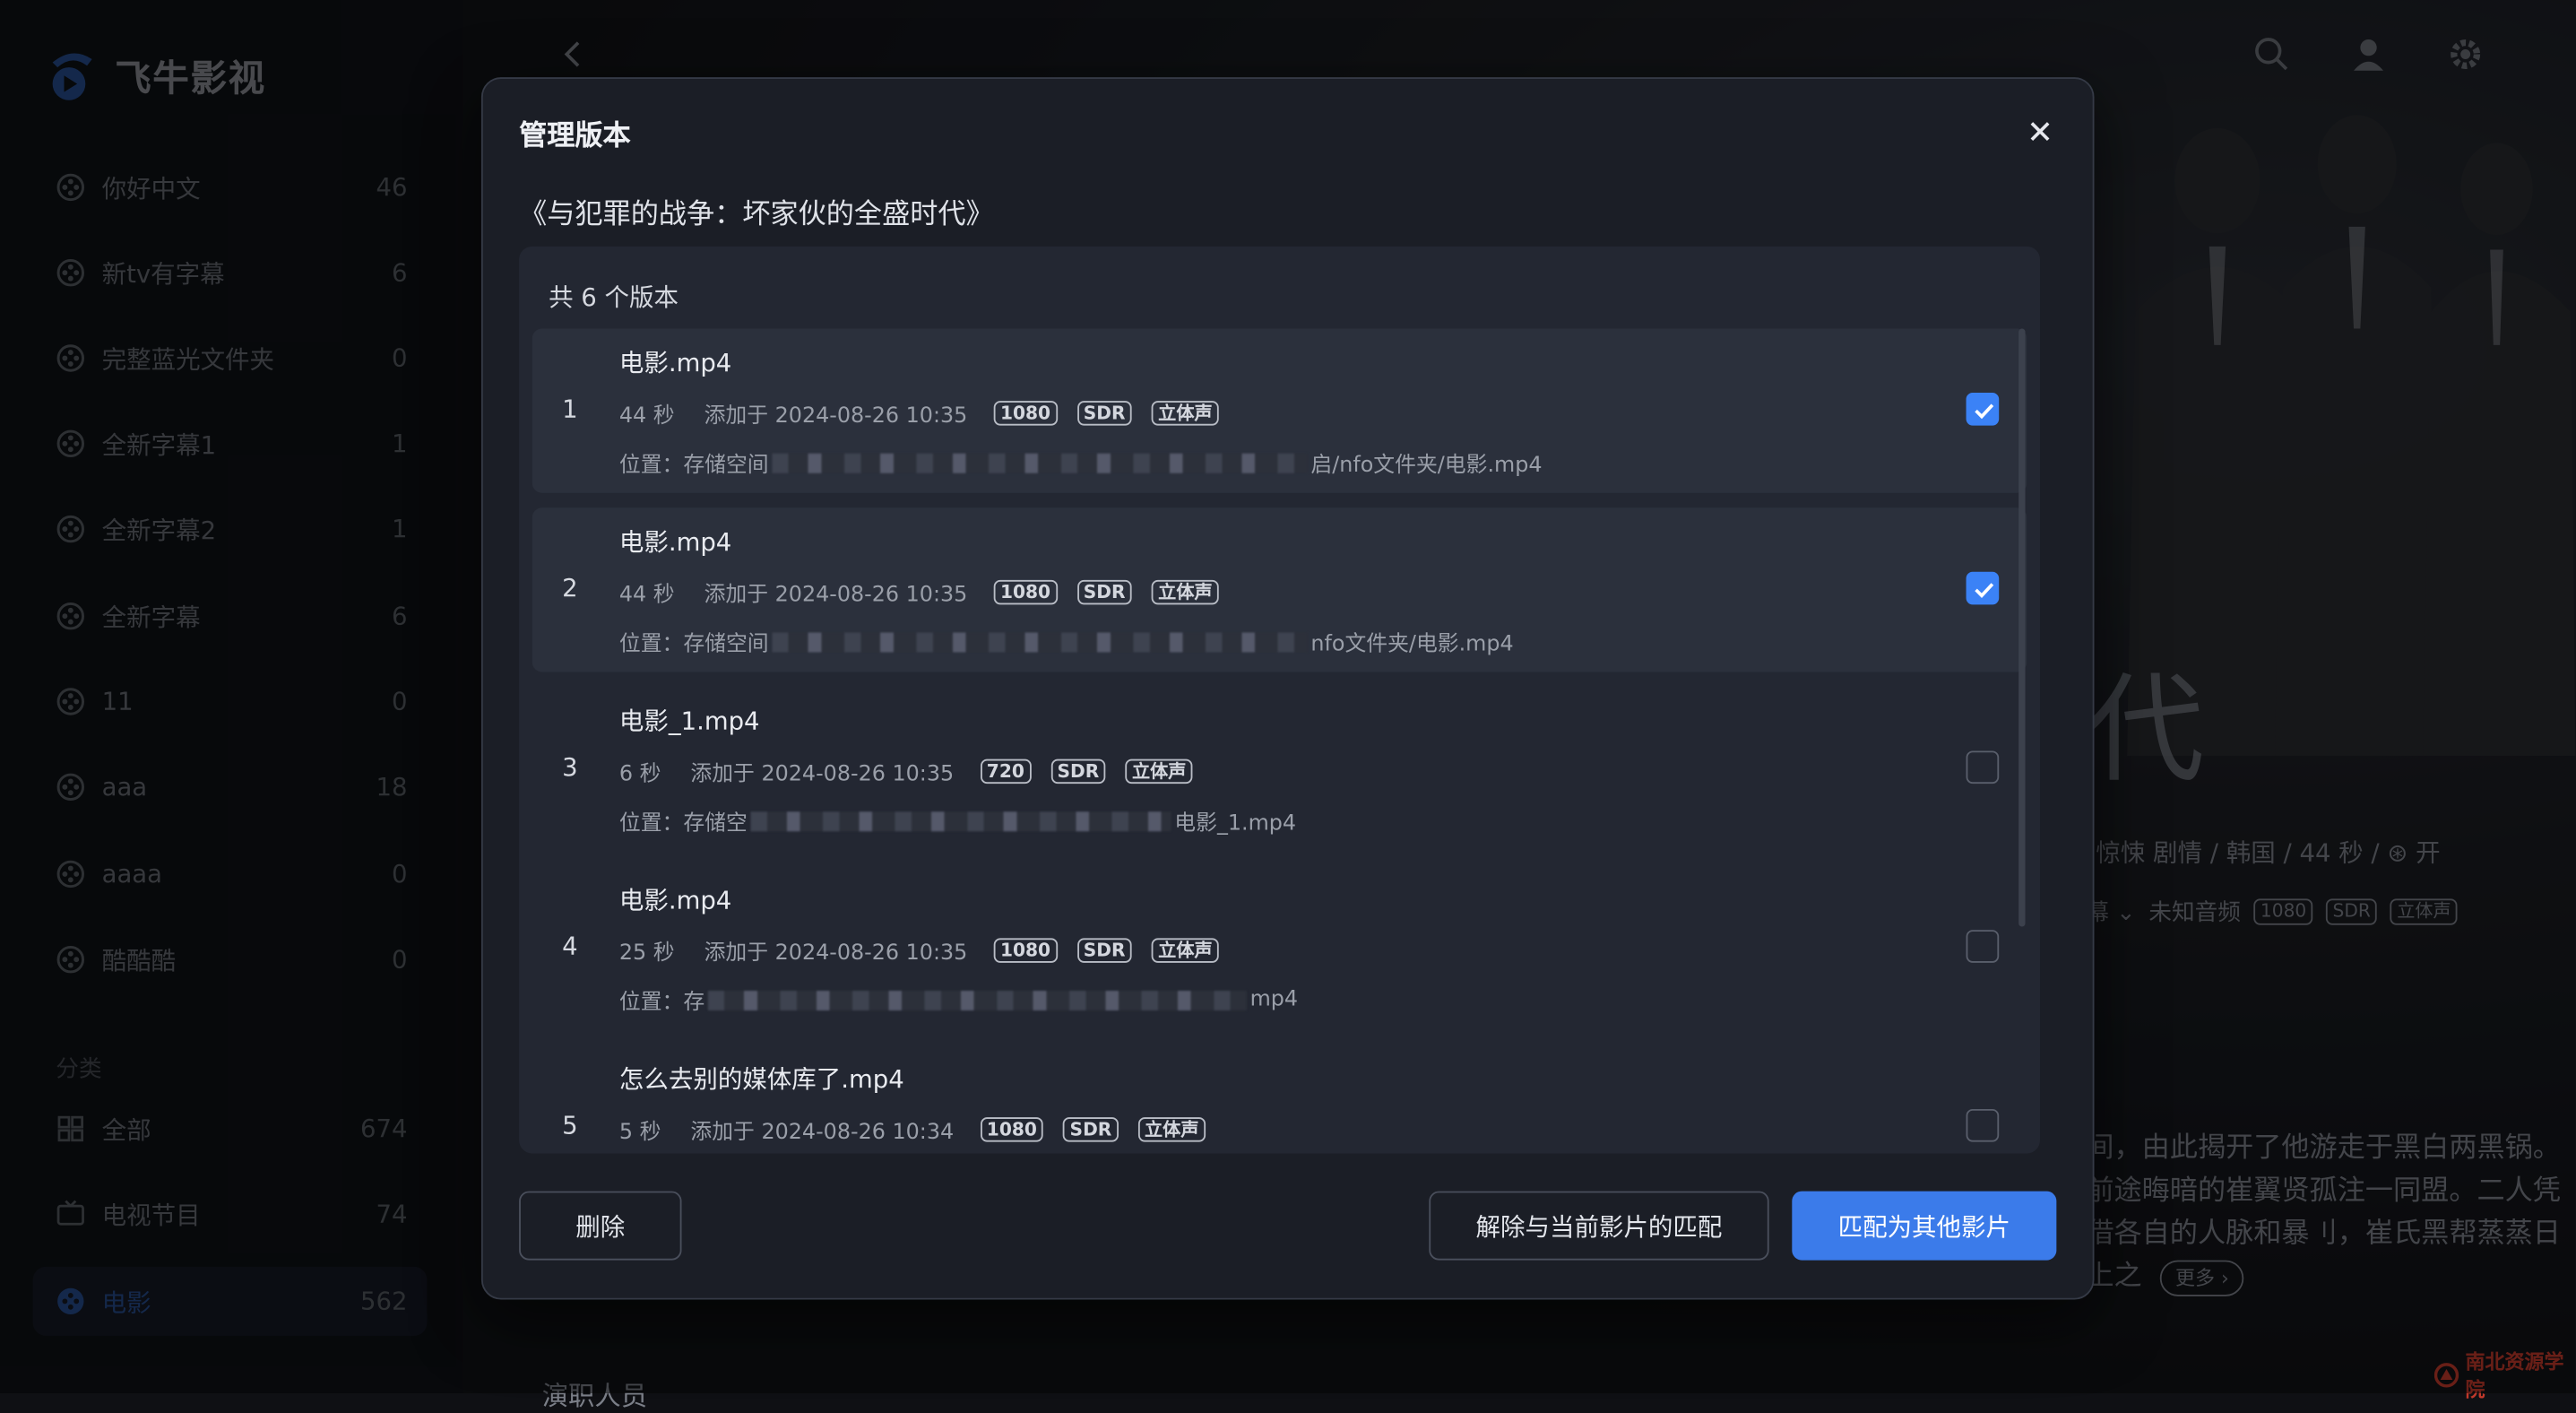 The width and height of the screenshot is (2576, 1413). Describe the element at coordinates (639, 1133) in the screenshot. I see `version-duration: 5 秒` at that location.